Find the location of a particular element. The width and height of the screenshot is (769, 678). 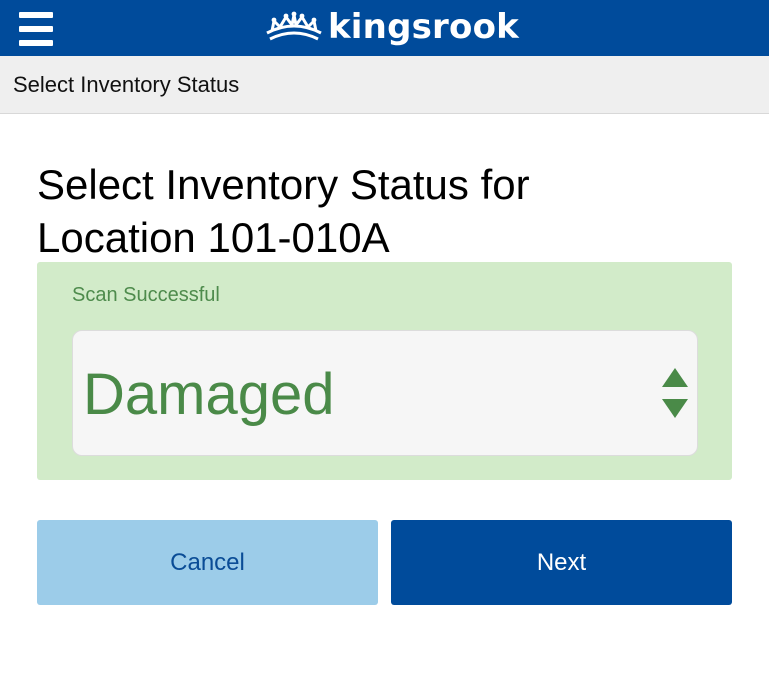

next-button: Next is located at coordinates (561, 562).